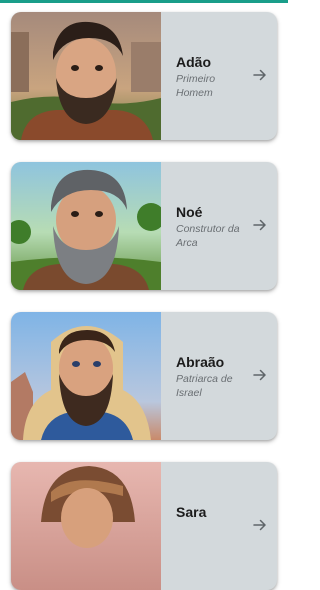 The image size is (320, 590). I want to click on character-portrait-noe, so click(86, 226).